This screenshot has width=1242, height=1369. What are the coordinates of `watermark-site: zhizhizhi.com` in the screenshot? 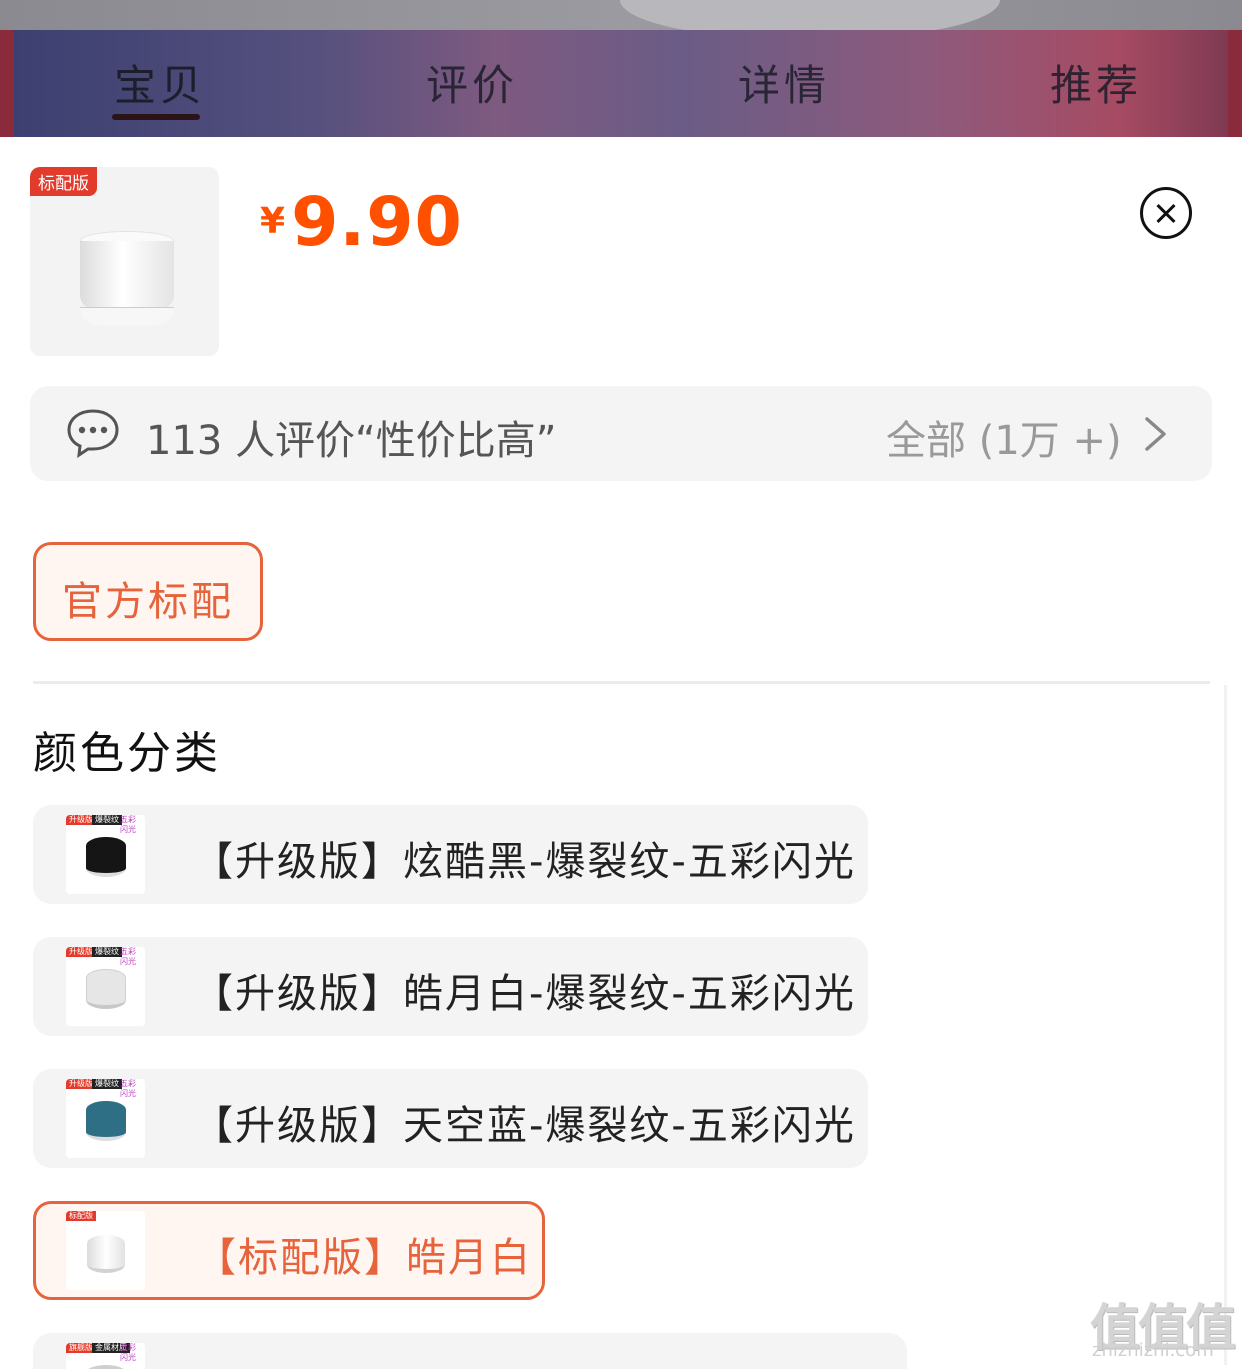 It's located at (1153, 1350).